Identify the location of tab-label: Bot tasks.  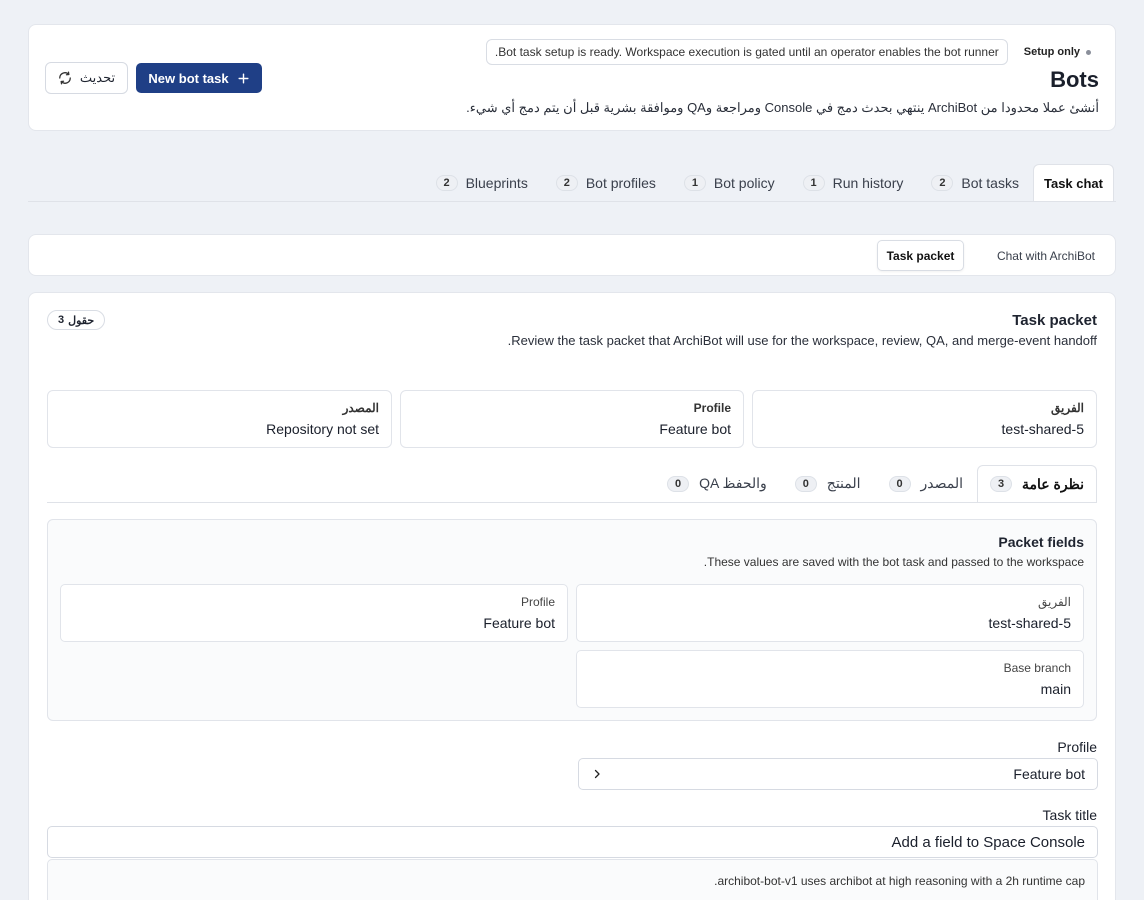
(990, 182).